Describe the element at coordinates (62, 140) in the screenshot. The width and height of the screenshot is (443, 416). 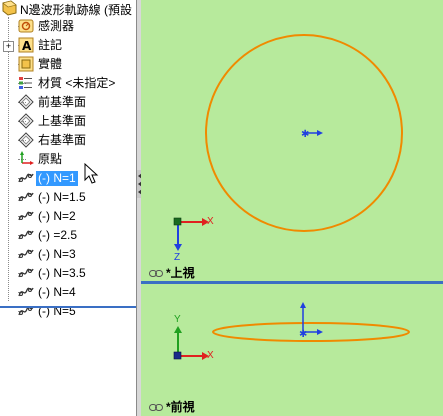
I see `tree-item-label: 右基準面` at that location.